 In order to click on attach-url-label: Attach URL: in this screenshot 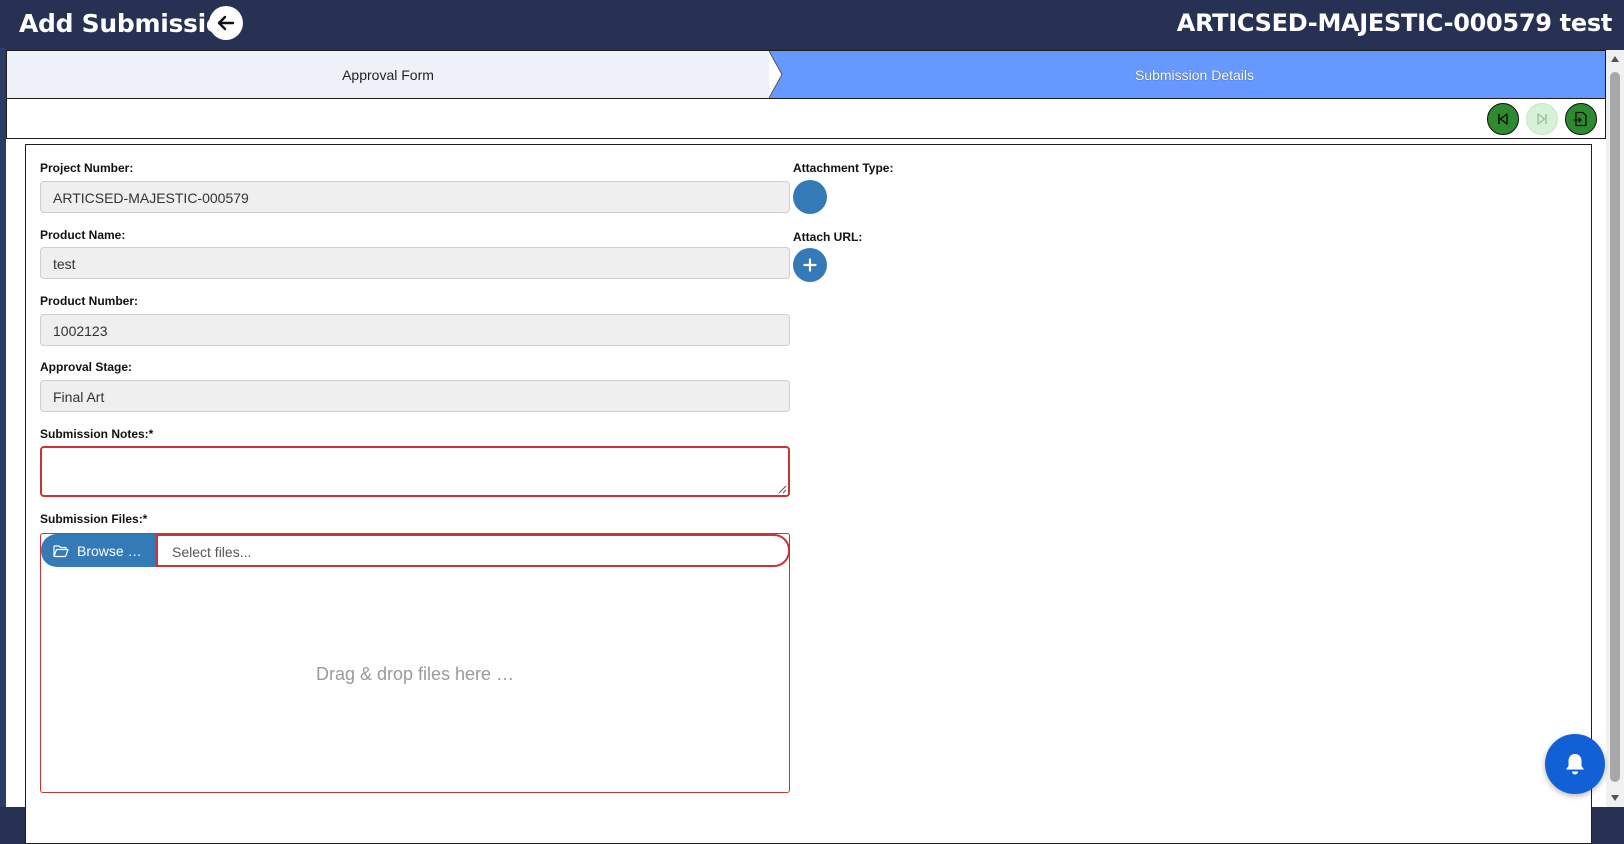, I will do `click(828, 237)`.